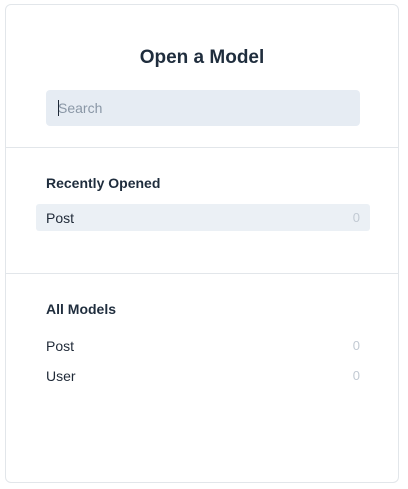 The height and width of the screenshot is (489, 408). I want to click on model-item-user: User 0, so click(203, 375).